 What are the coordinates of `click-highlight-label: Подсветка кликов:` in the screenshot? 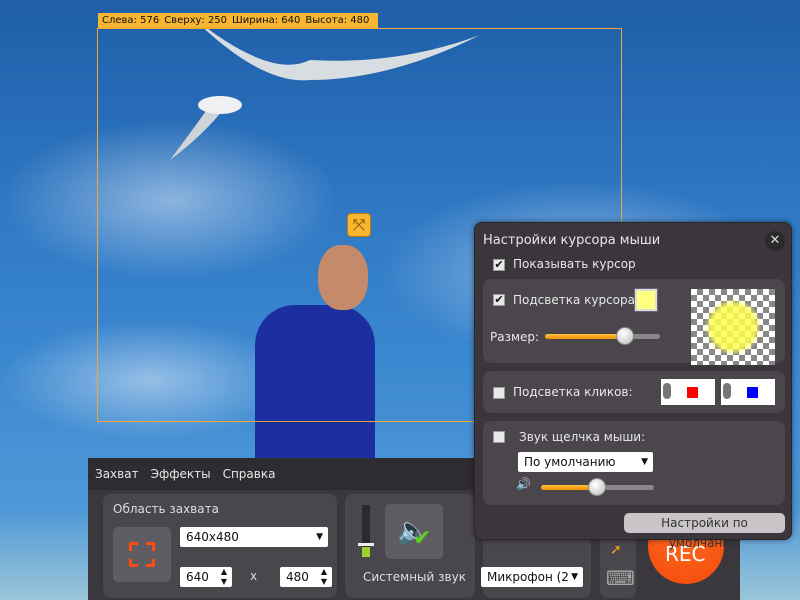 It's located at (573, 392).